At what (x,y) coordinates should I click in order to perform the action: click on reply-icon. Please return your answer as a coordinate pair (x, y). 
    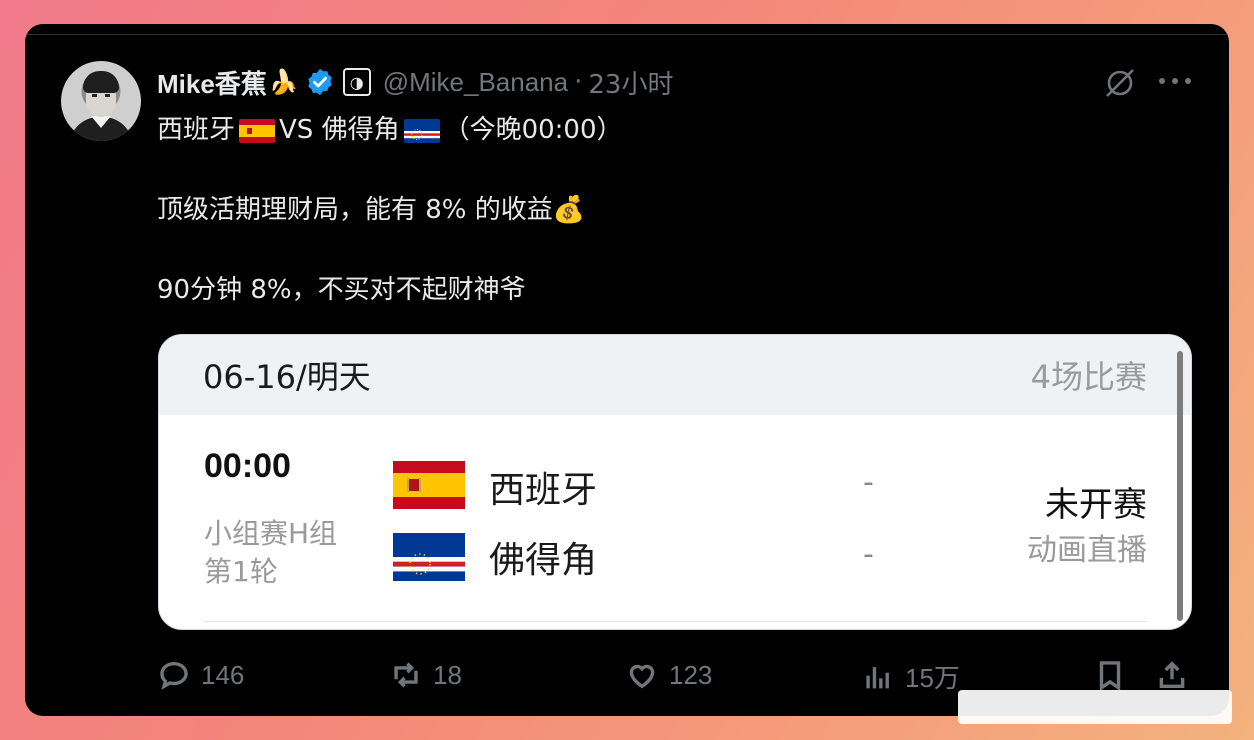
    Looking at the image, I should click on (174, 675).